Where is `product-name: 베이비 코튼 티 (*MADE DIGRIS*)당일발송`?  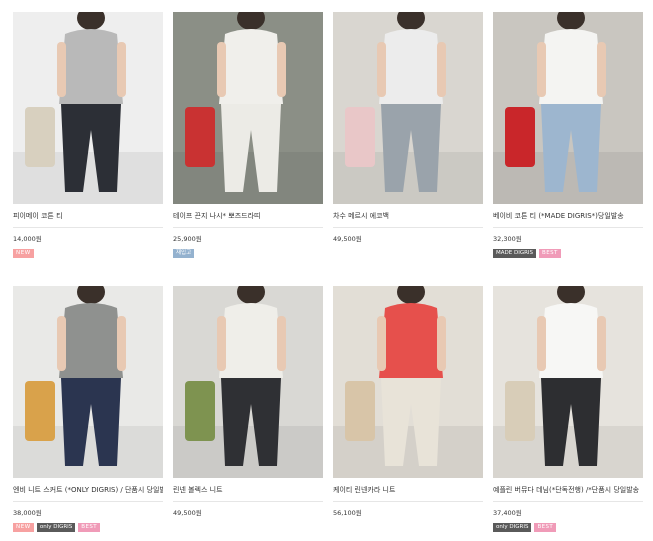
product-name: 베이비 코튼 티 (*MADE DIGRIS*)당일발송 is located at coordinates (568, 216).